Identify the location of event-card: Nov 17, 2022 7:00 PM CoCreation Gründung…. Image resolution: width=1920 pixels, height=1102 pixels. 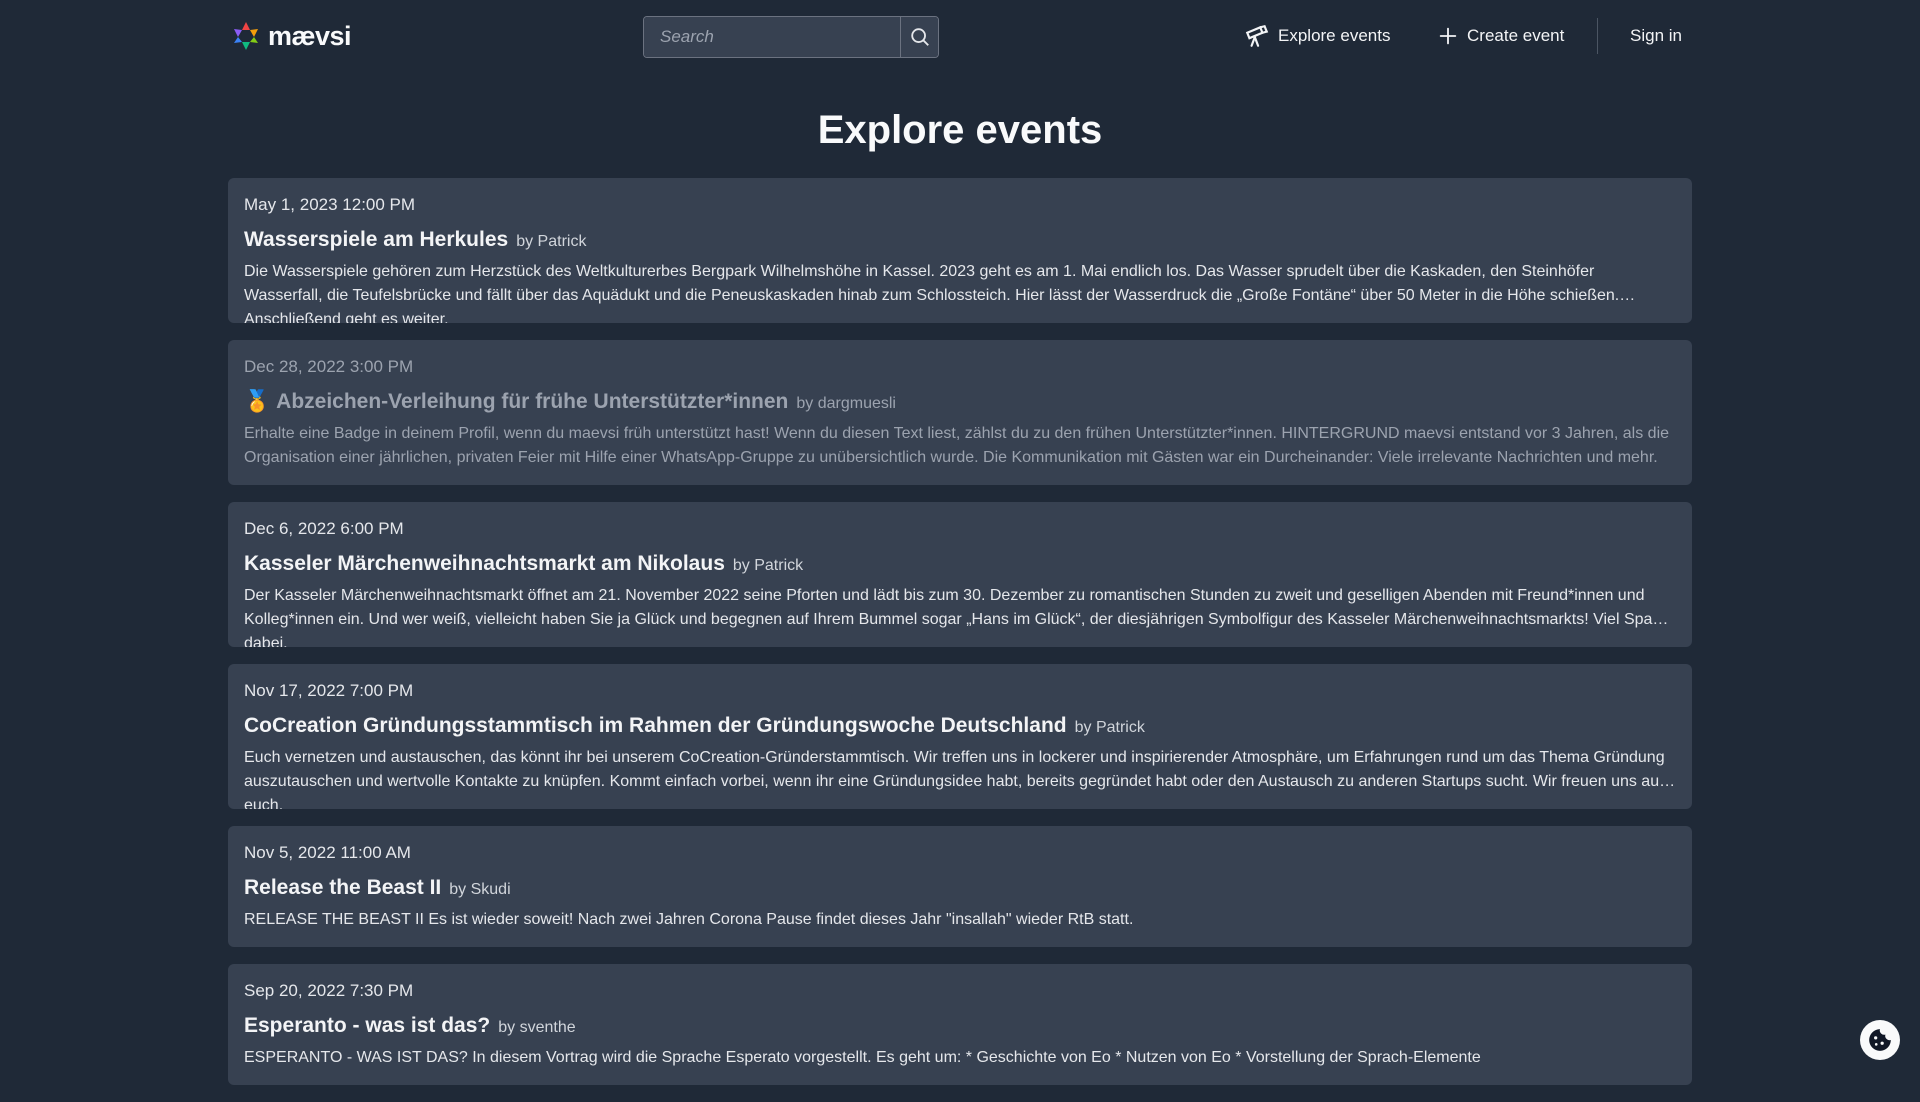
(960, 736).